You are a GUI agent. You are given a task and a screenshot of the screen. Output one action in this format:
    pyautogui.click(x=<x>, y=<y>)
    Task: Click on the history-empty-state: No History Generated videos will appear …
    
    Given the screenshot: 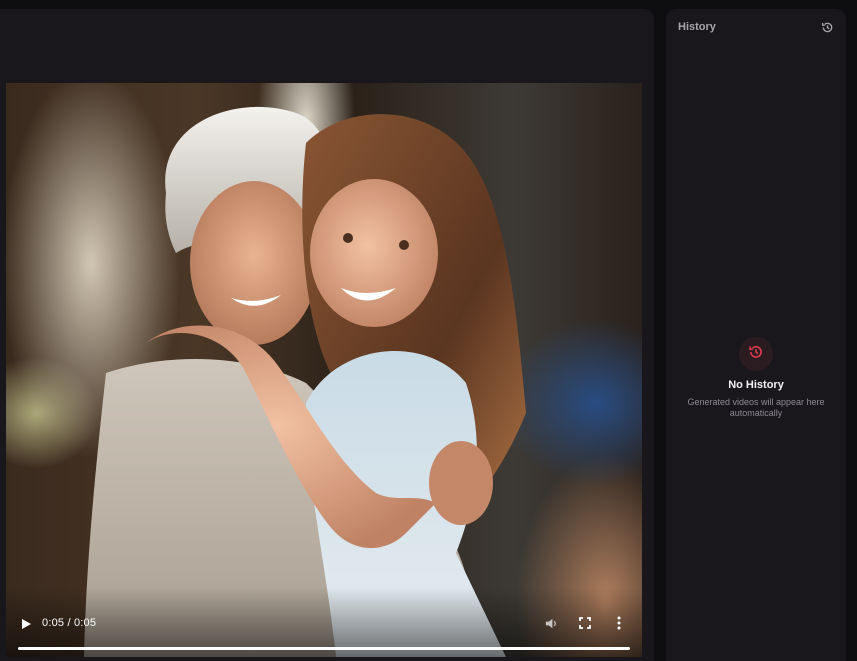 What is the action you would take?
    pyautogui.click(x=756, y=378)
    